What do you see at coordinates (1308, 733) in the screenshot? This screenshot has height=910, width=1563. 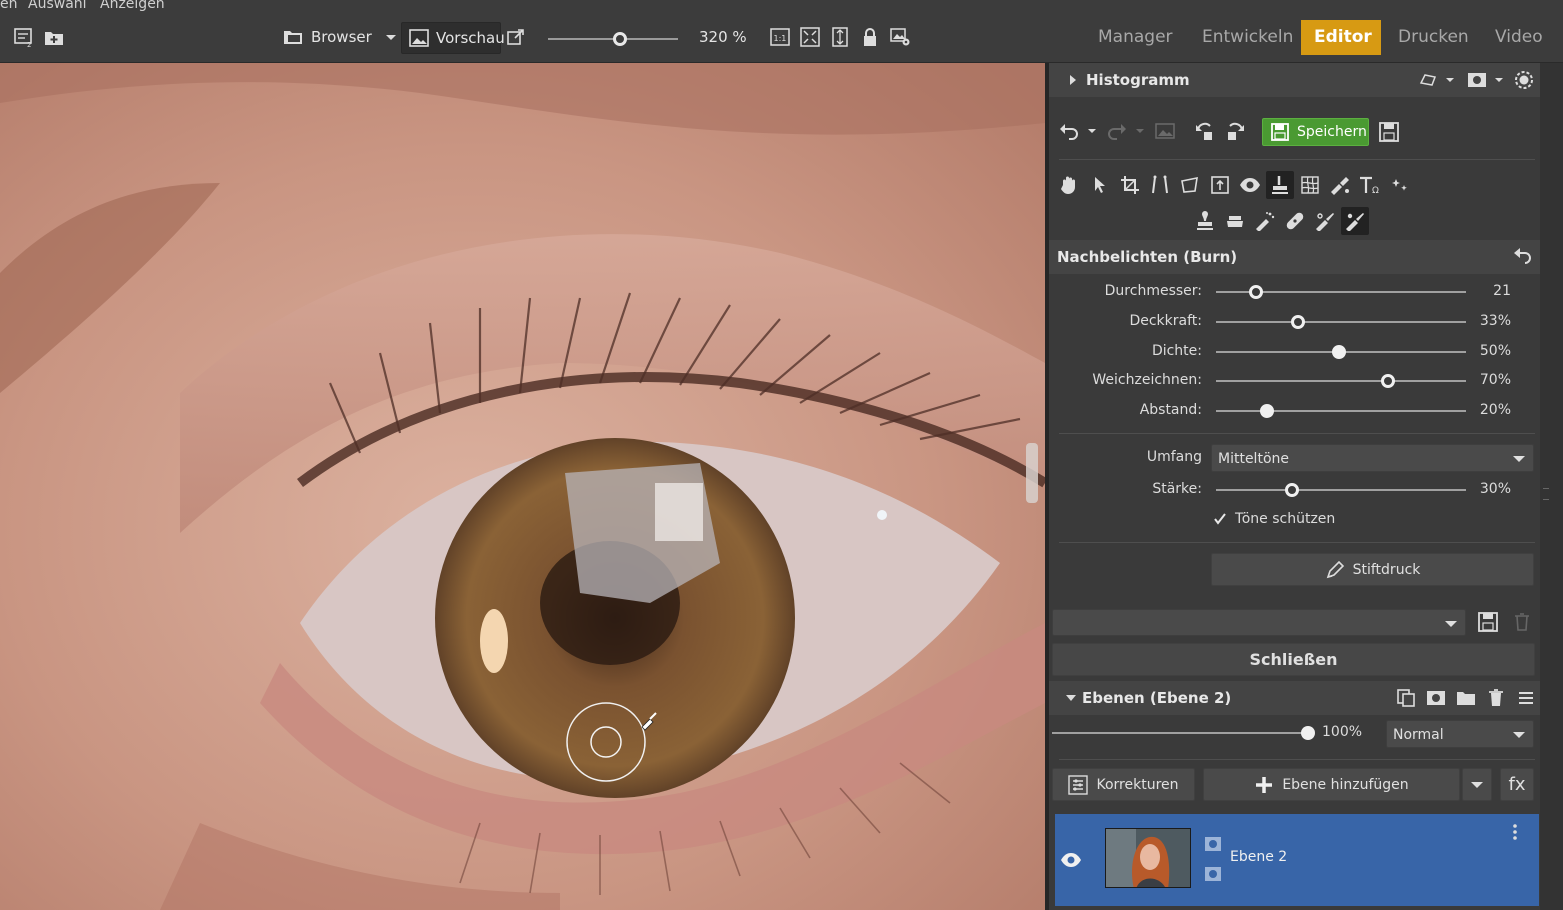 I see `layer-opacity-knob` at bounding box center [1308, 733].